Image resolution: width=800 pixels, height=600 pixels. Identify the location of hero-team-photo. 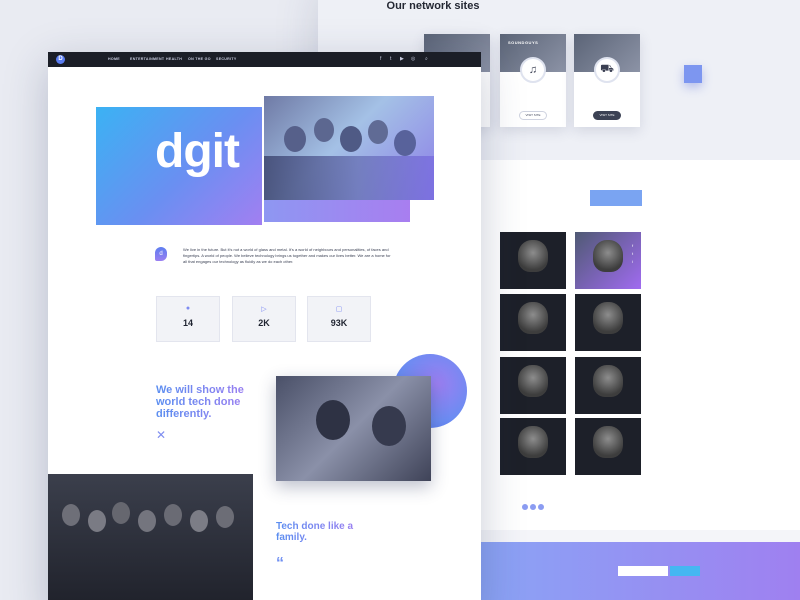
(349, 148).